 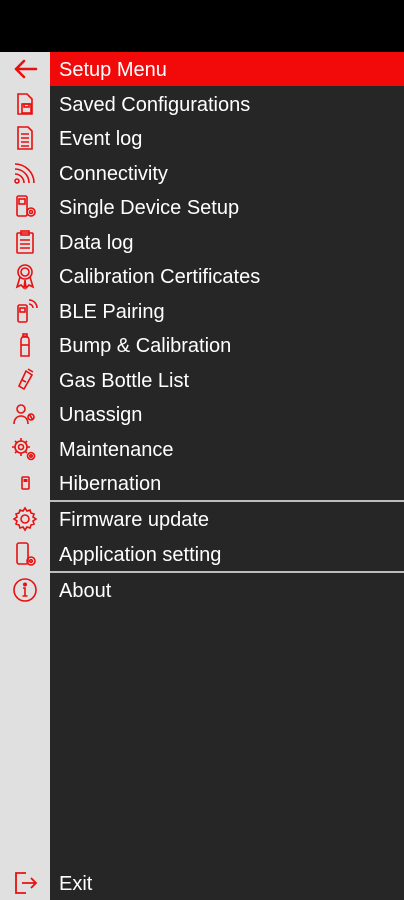 I want to click on menu-item-application-setting: Application setting, so click(x=202, y=554).